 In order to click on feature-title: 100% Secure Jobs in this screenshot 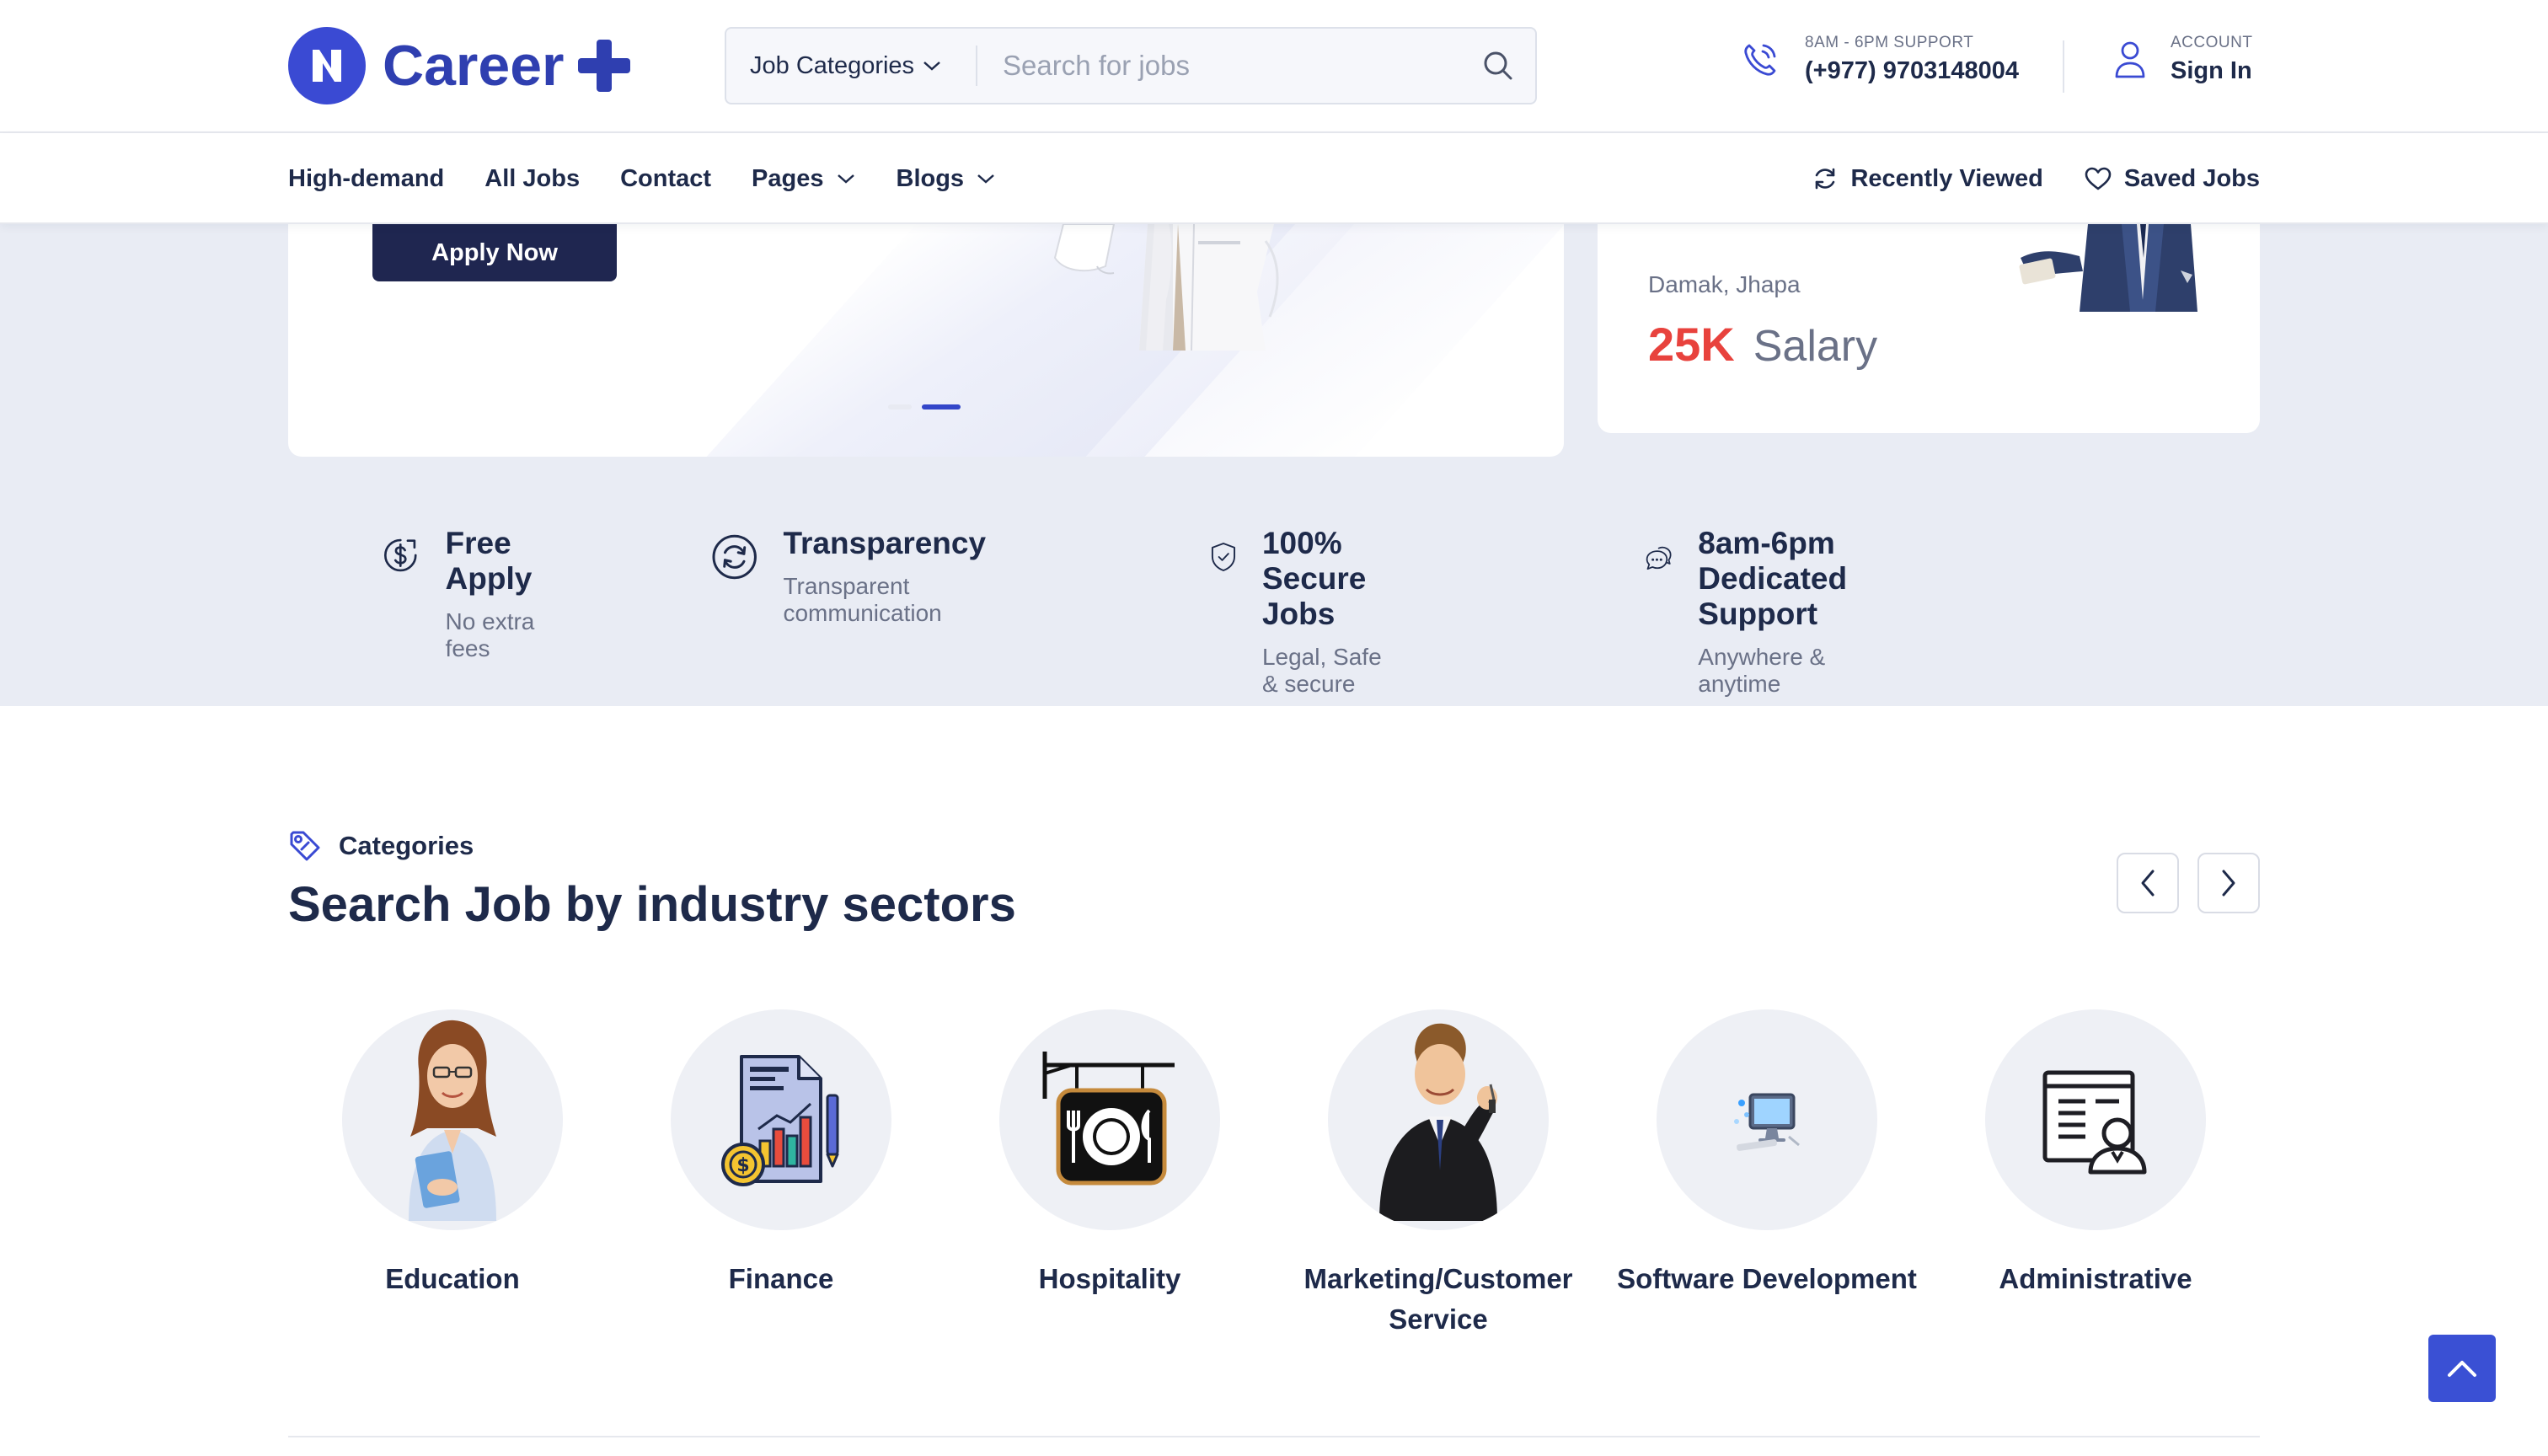, I will do `click(1314, 578)`.